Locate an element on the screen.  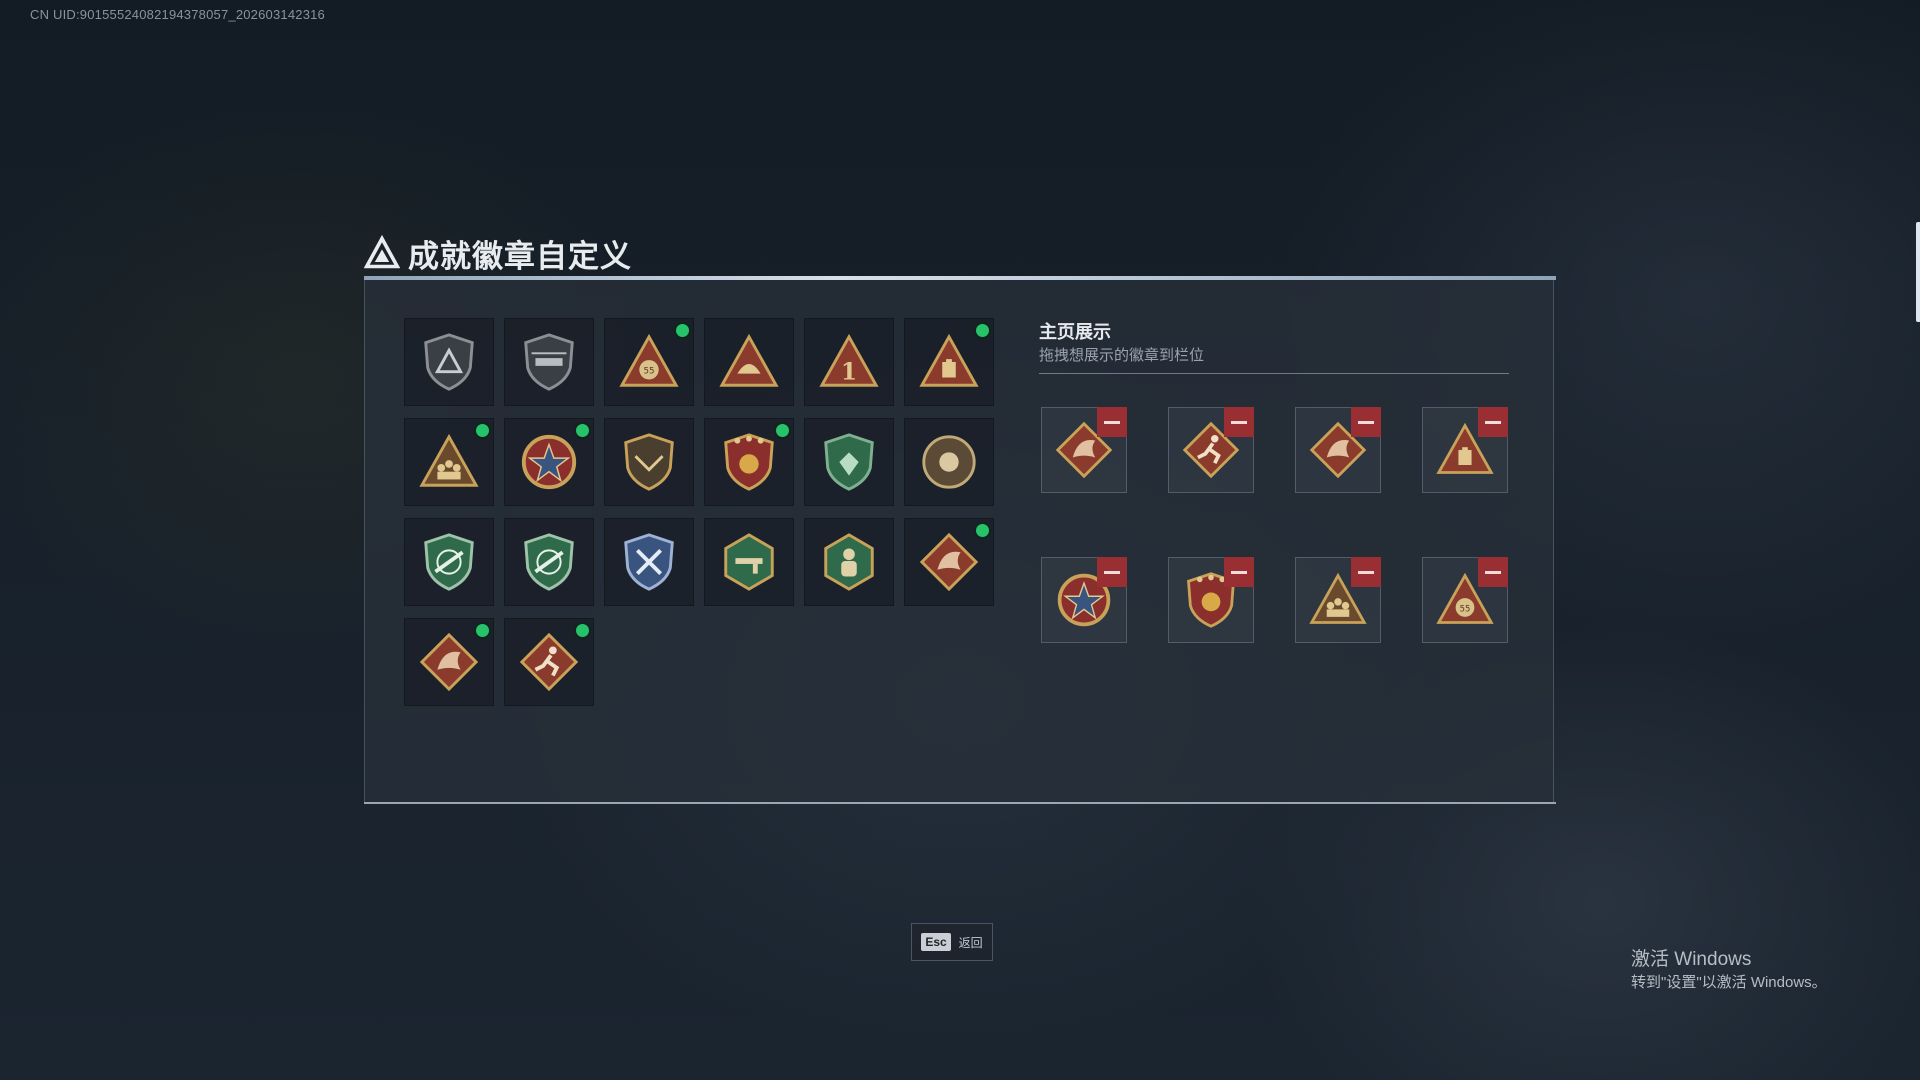
star-wreath-badge-icon is located at coordinates (549, 462).